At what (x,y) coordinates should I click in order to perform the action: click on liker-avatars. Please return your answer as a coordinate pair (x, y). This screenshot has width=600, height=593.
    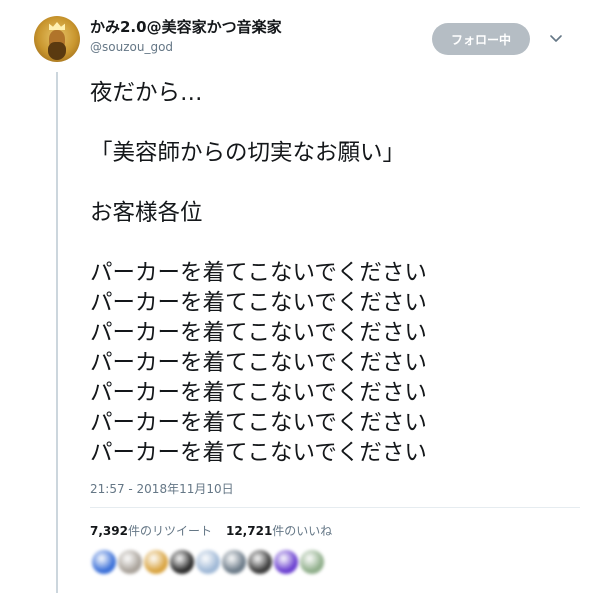
    Looking at the image, I should click on (209, 562).